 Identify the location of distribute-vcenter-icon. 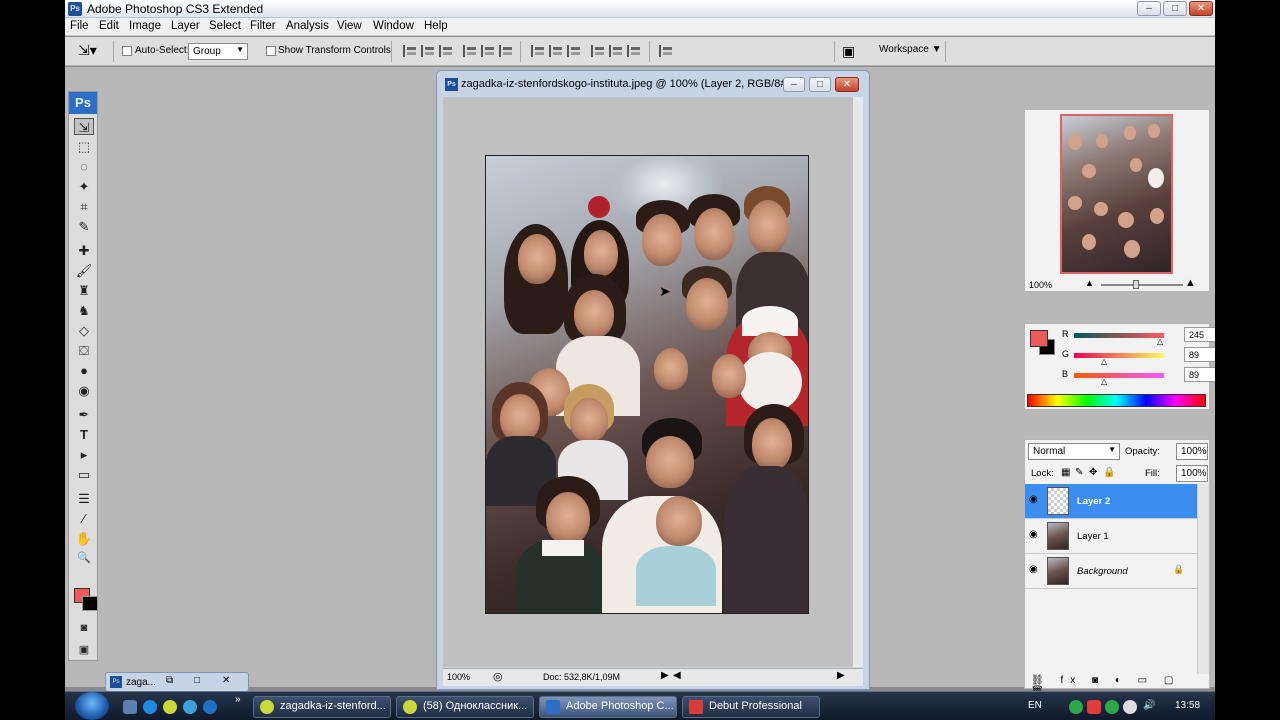
(556, 51).